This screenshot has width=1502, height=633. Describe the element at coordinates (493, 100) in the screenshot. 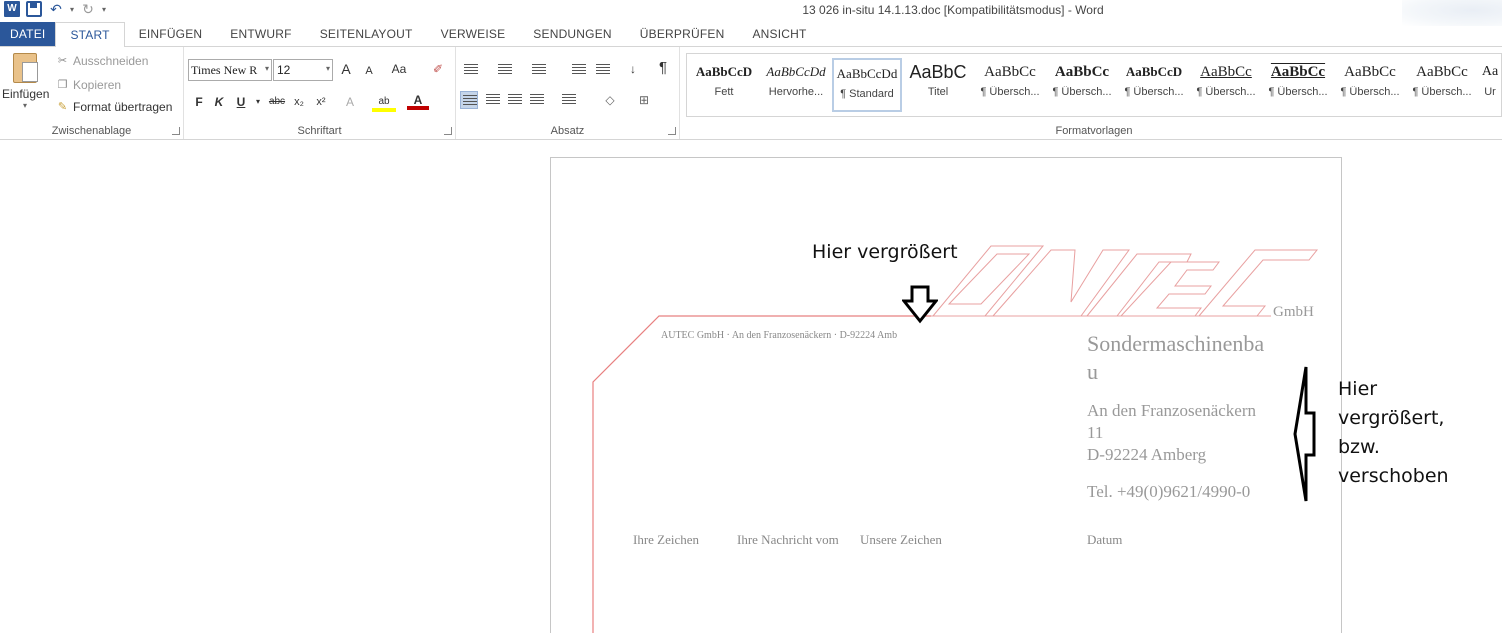

I see `align-center-icon` at that location.